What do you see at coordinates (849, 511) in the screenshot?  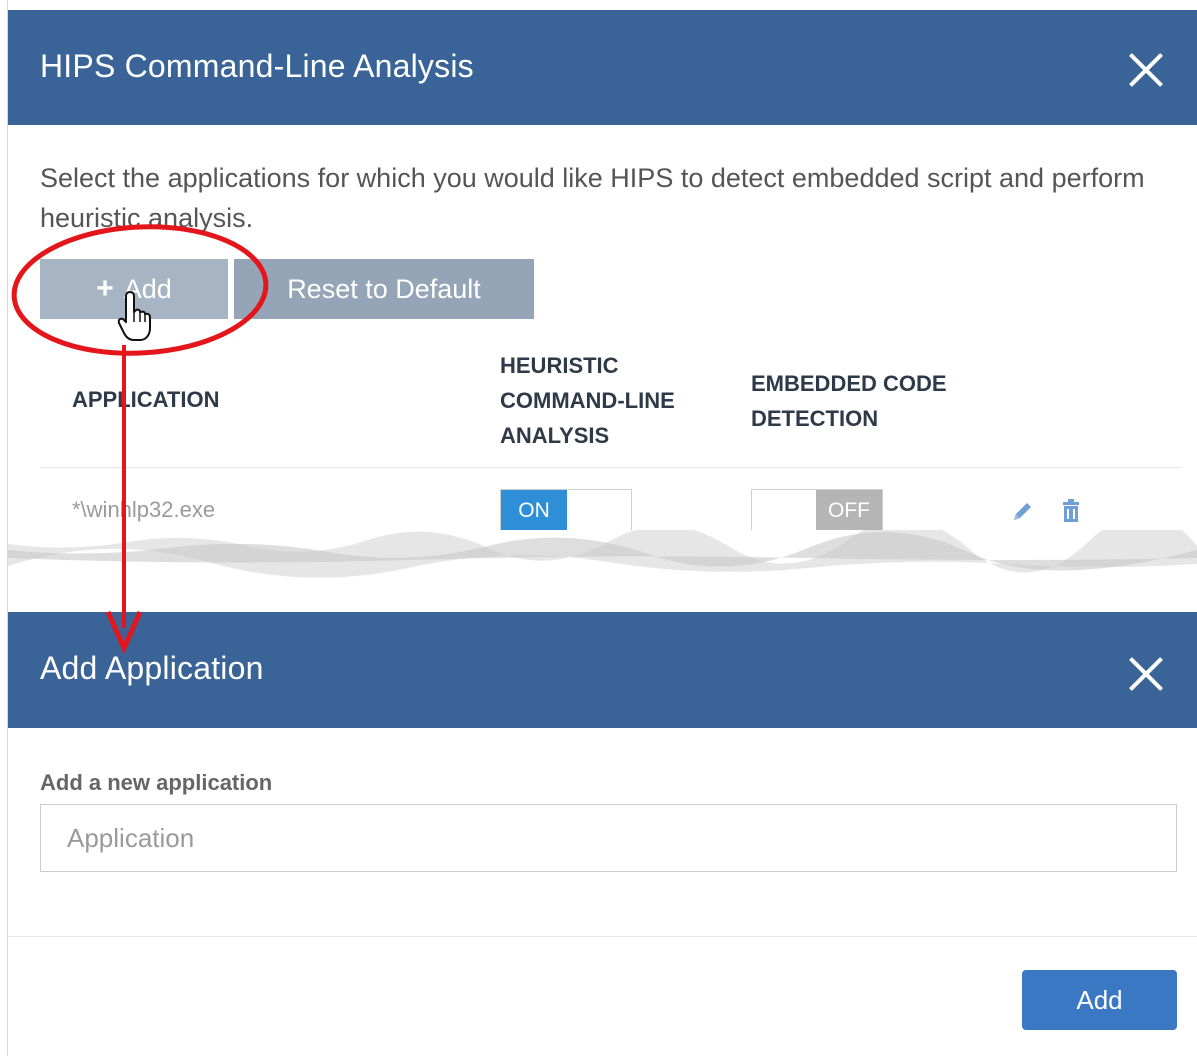 I see `toggle-off-label: OFF` at bounding box center [849, 511].